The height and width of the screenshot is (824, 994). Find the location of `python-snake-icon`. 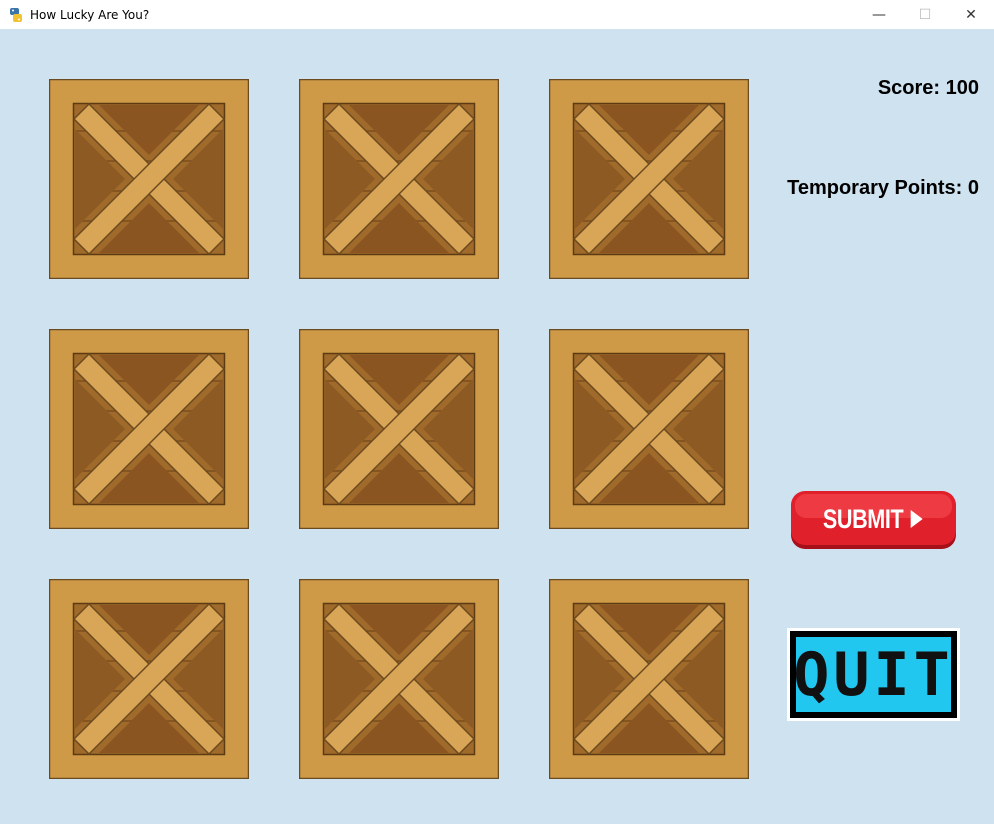

python-snake-icon is located at coordinates (16, 14).